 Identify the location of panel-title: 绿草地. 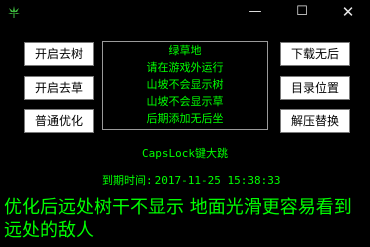
(185, 50).